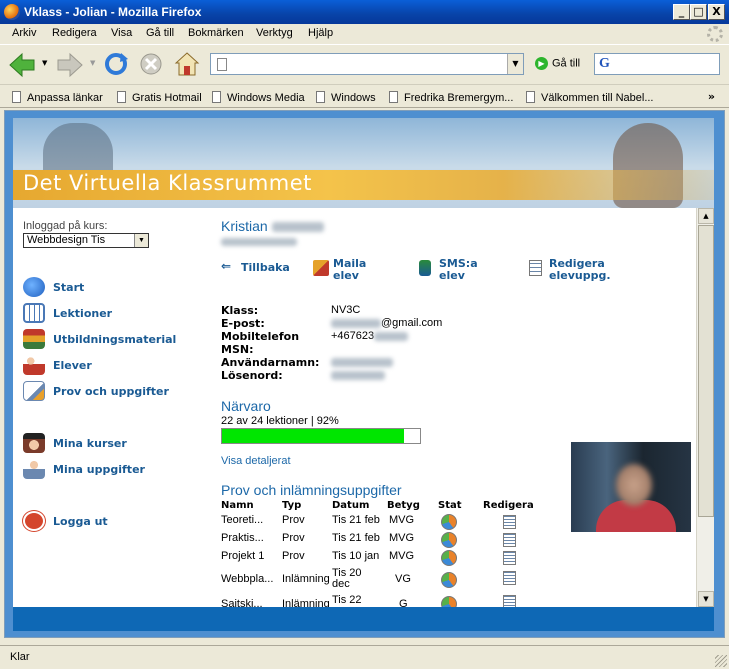  I want to click on go-arrow-icon: ▶, so click(541, 63).